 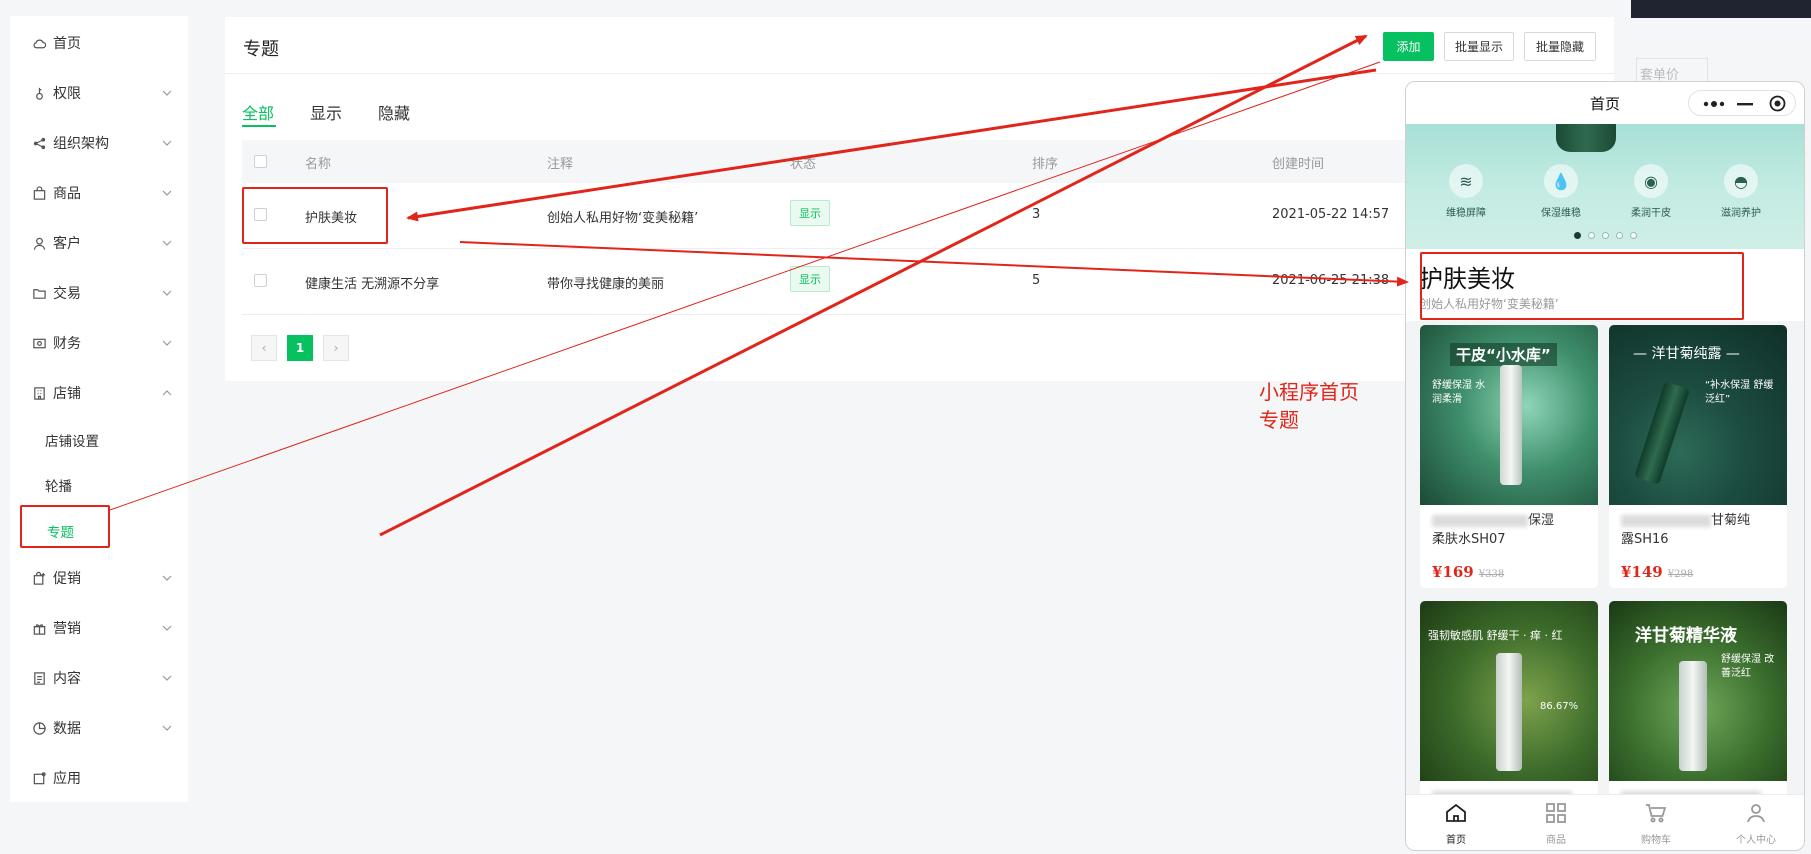 I want to click on product-card: 强韧敏感肌 舒缓干 · 痒 · 红 86.67%, so click(x=1509, y=701).